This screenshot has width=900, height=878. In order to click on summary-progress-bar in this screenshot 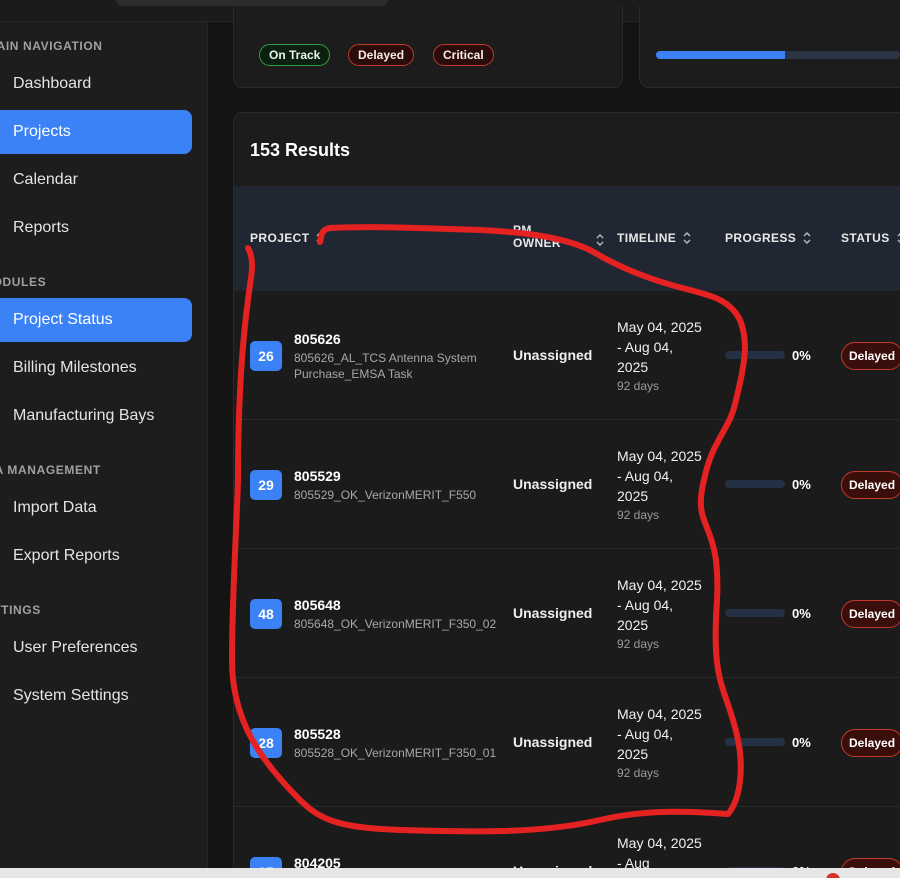, I will do `click(778, 55)`.